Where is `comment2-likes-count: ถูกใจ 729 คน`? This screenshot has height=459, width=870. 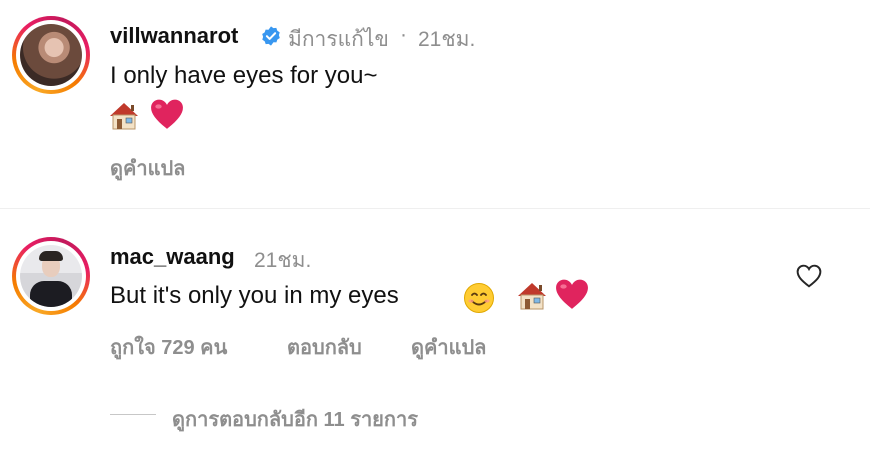 comment2-likes-count: ถูกใจ 729 คน is located at coordinates (168, 347).